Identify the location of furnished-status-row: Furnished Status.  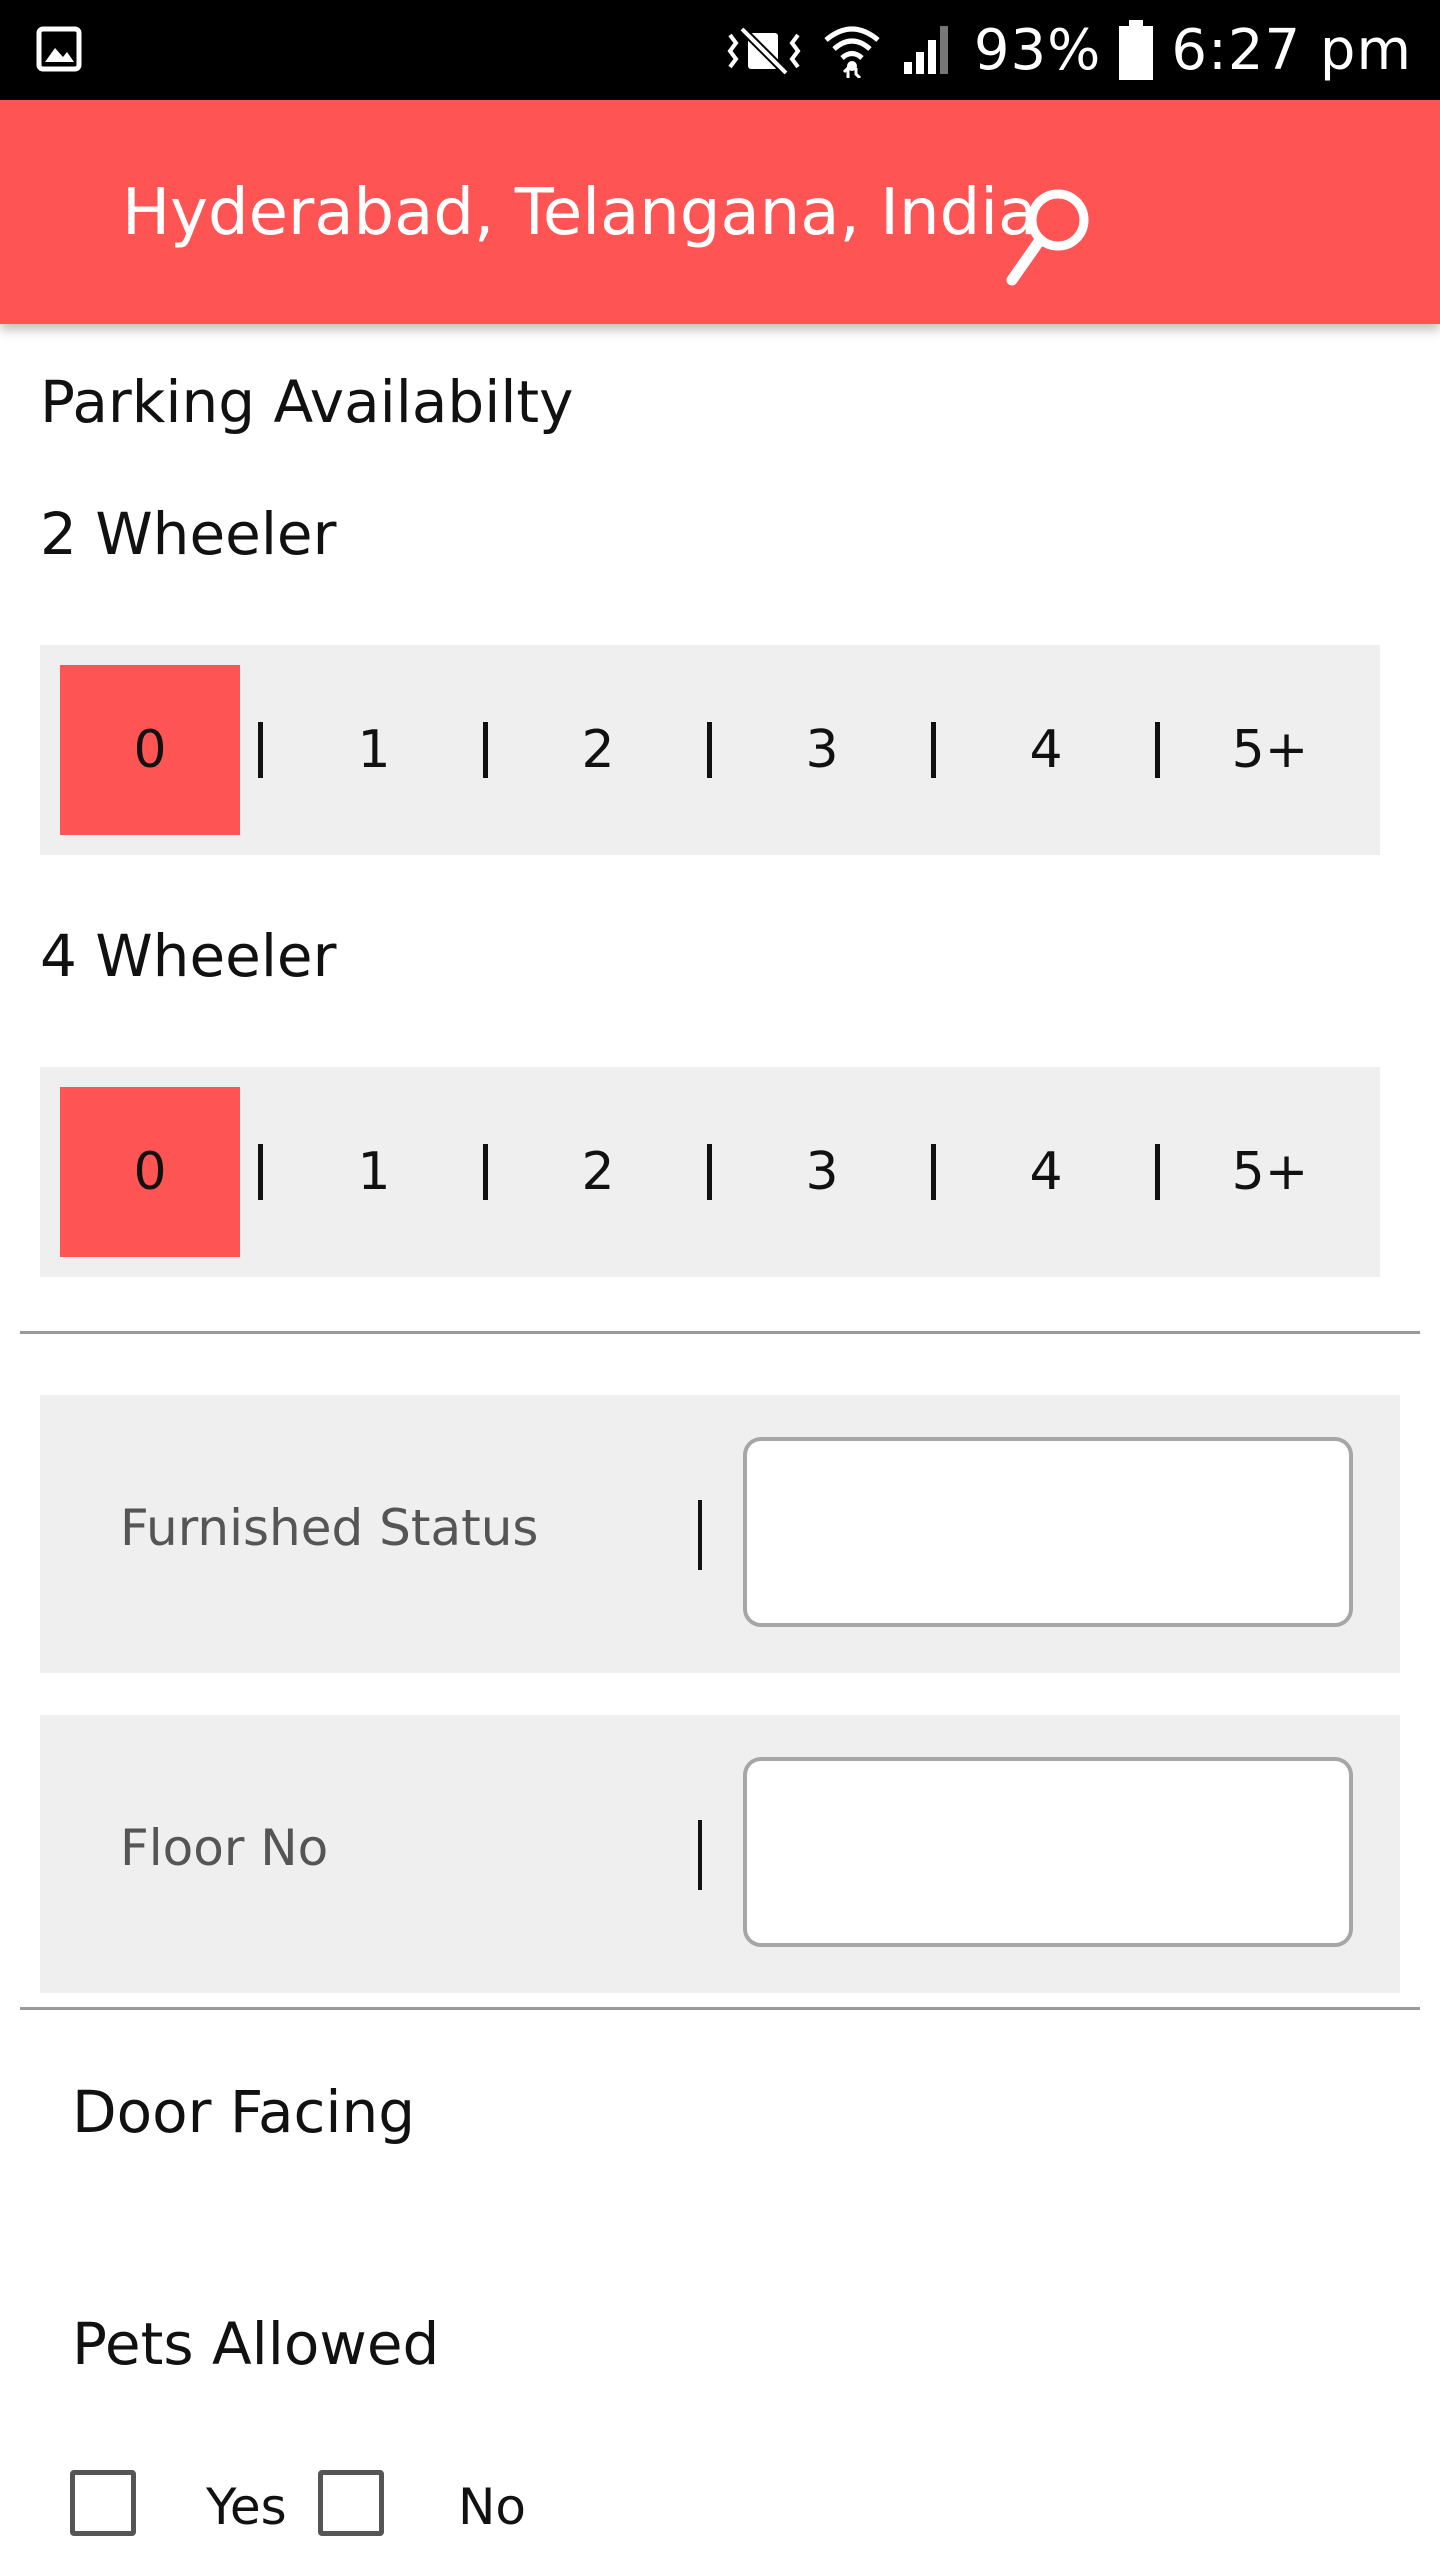
(720, 1534).